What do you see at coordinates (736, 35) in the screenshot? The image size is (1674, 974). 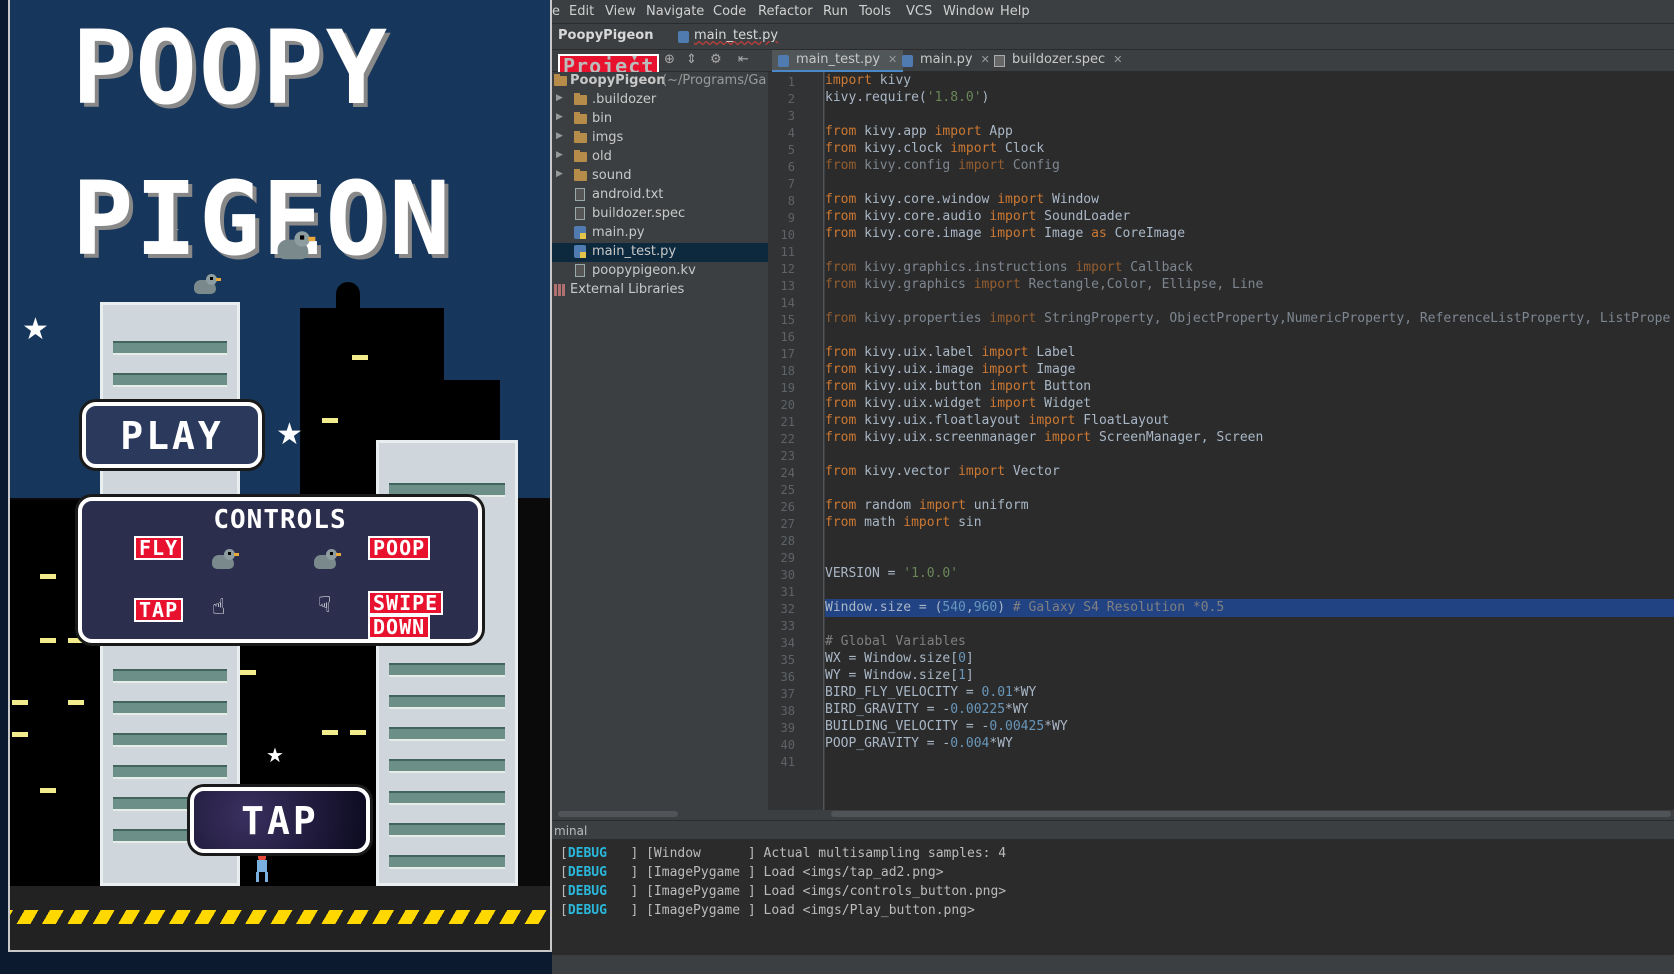 I see `nav-file: main_test.py` at bounding box center [736, 35].